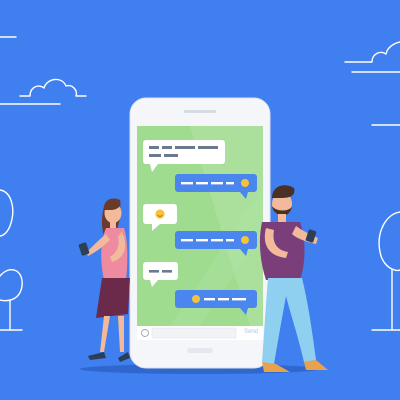 The height and width of the screenshot is (400, 400). Describe the element at coordinates (200, 111) in the screenshot. I see `phone-speaker` at that location.